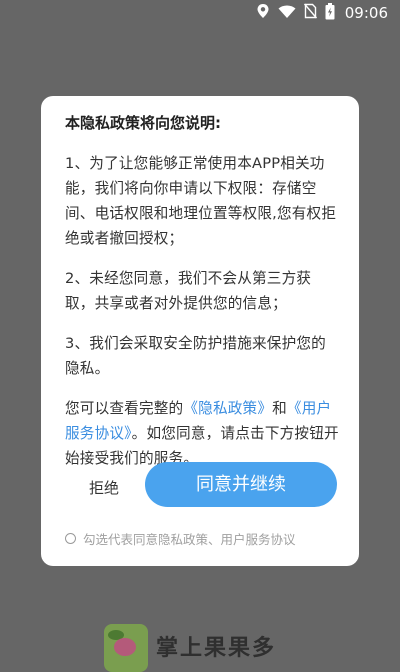  I want to click on consent-label: 勾选代表同意隐私政策、用户服务协议, so click(189, 539).